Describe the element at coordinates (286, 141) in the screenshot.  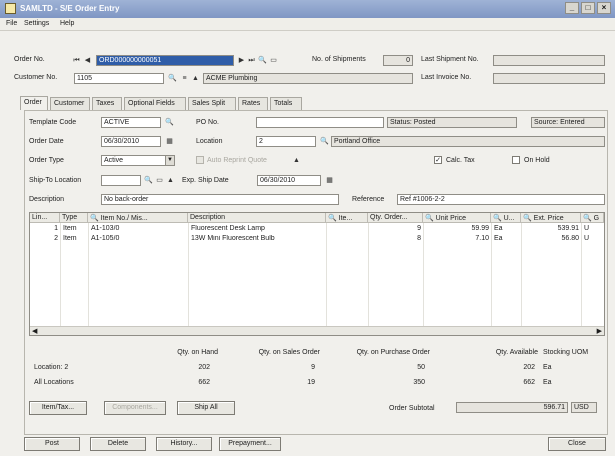
I see `location-code-field: 2` at that location.